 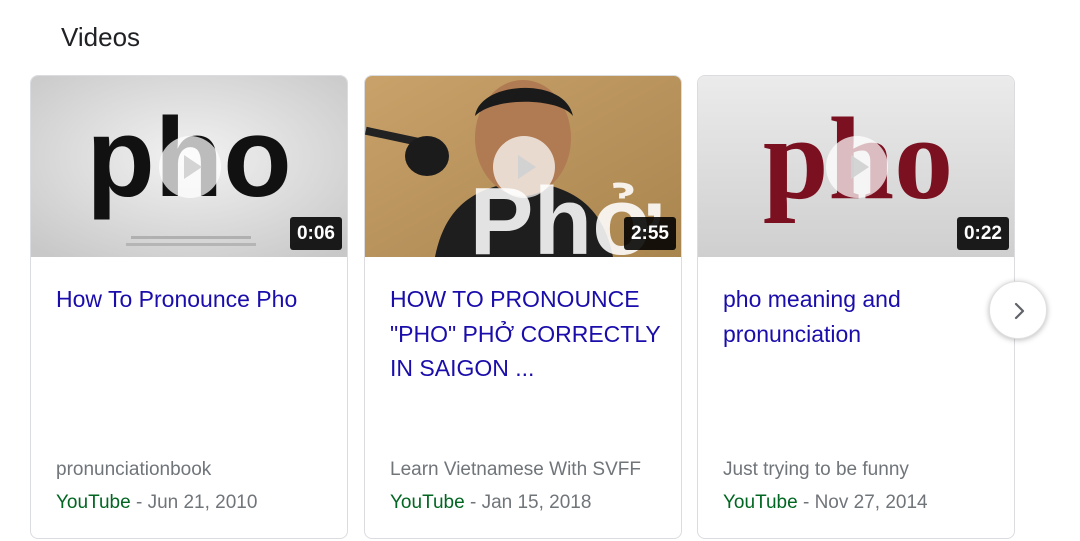 I want to click on video-title-link: How To Pronounce Pho, so click(x=193, y=299).